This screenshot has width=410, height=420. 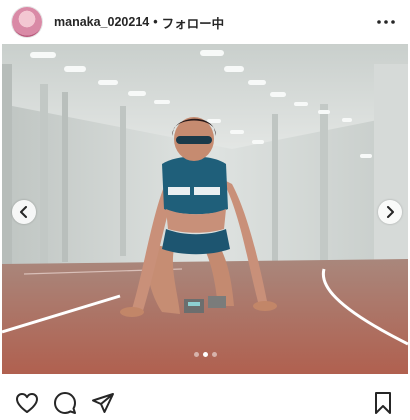 I want to click on user-line: manaka_020214 • フォロー中, so click(x=139, y=22).